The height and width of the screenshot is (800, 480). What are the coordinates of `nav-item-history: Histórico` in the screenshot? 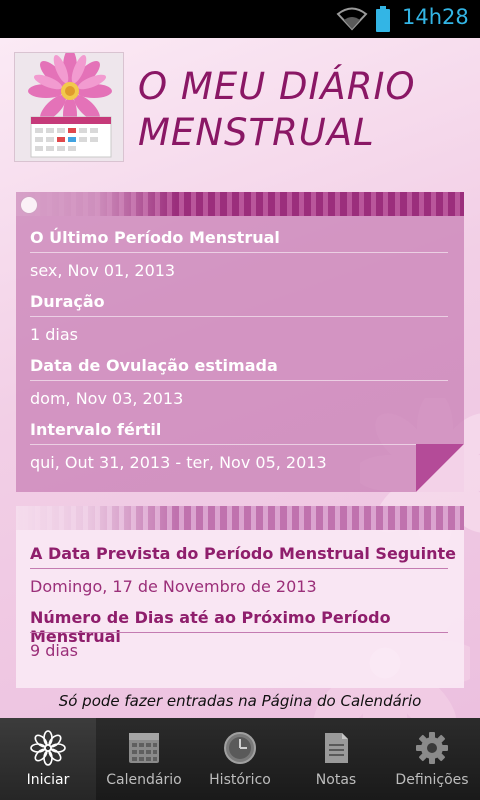 It's located at (240, 759).